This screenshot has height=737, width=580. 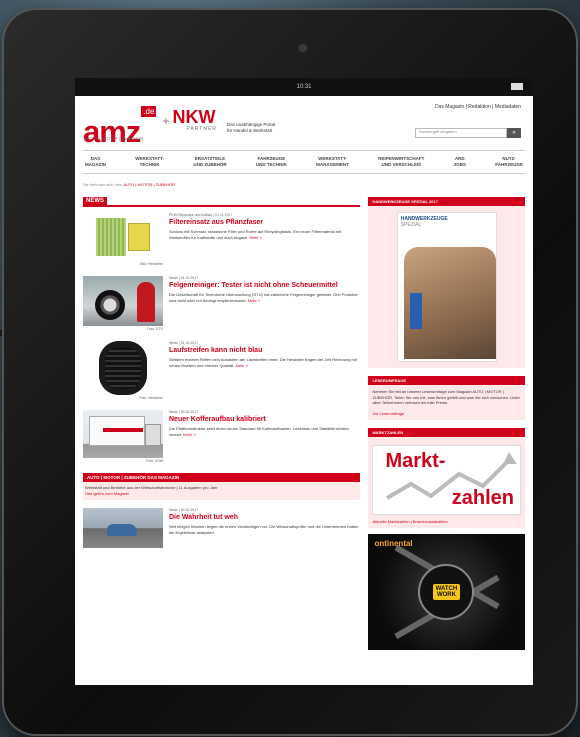 What do you see at coordinates (154, 461) in the screenshot?
I see `image-caption: Foto: KSW` at bounding box center [154, 461].